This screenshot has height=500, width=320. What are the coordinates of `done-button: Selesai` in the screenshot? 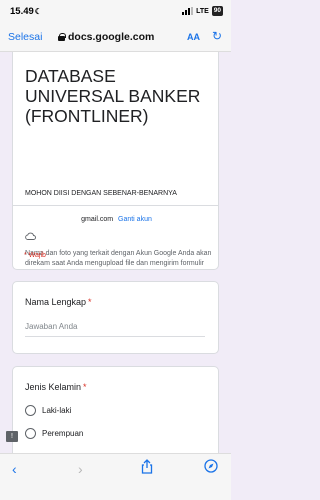 It's located at (25, 37).